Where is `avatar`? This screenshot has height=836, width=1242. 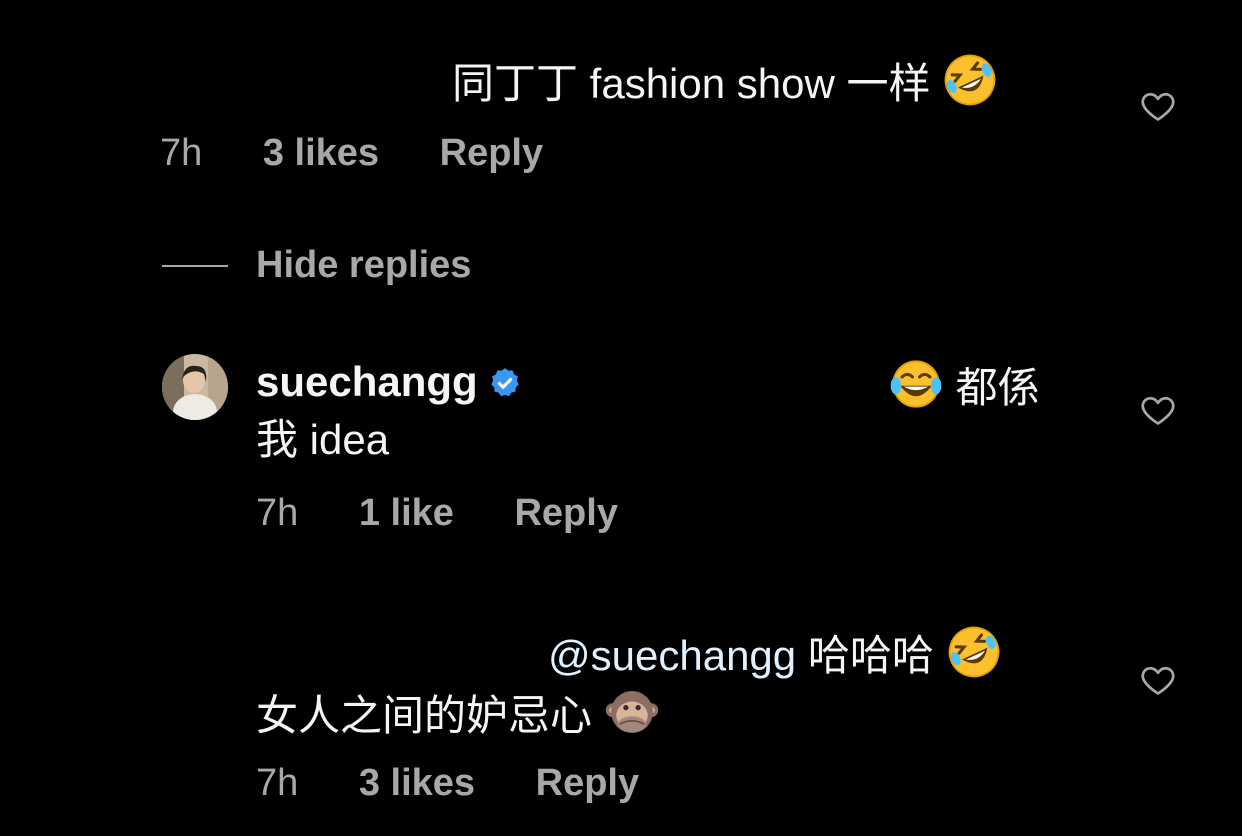
avatar is located at coordinates (195, 387).